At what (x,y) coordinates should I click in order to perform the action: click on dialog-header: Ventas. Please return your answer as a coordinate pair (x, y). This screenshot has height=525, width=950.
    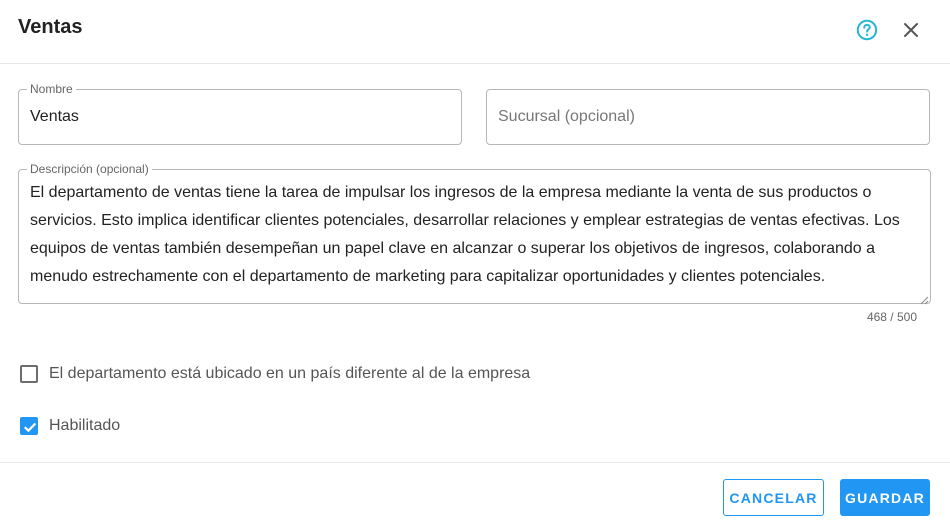
    Looking at the image, I should click on (475, 32).